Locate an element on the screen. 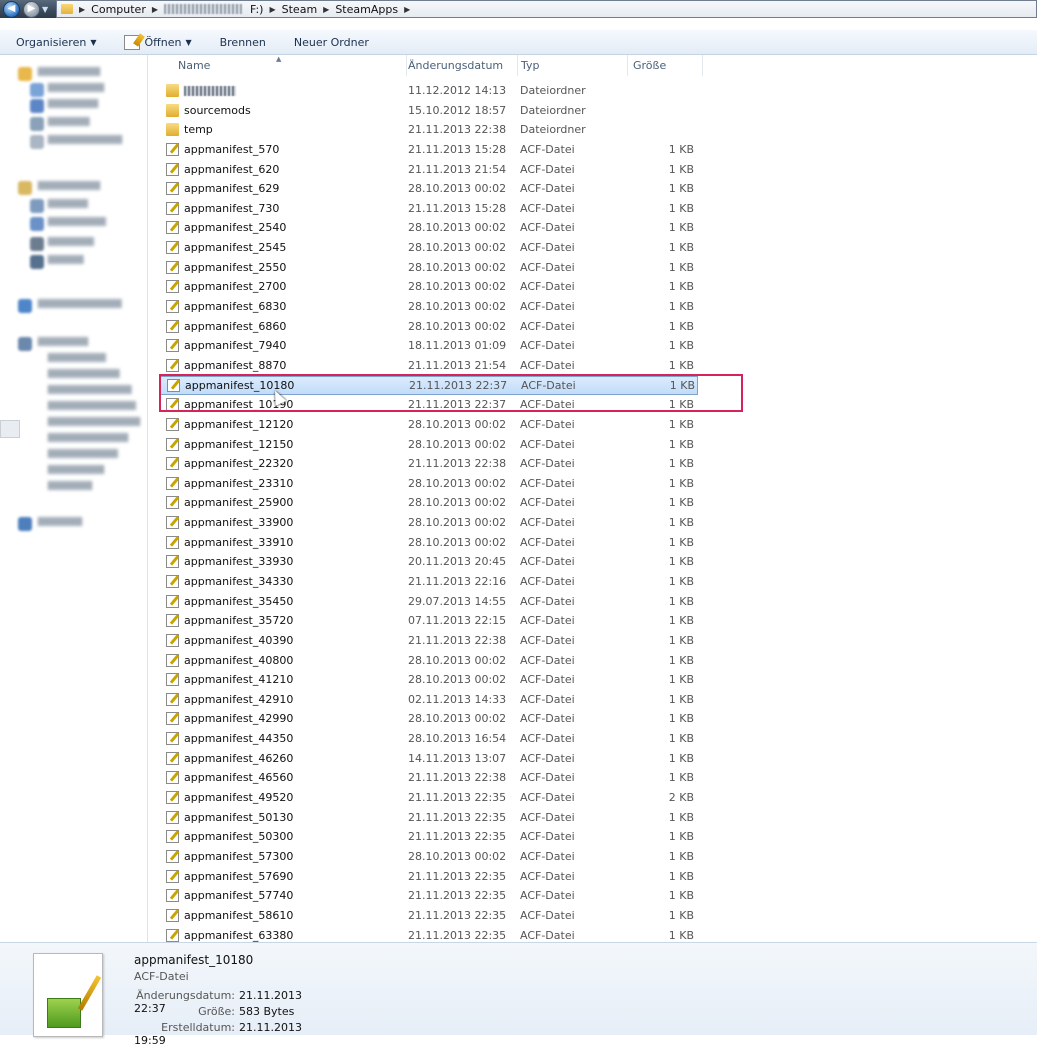 The width and height of the screenshot is (1037, 1047). file-date: 11.12.2012 14:13 is located at coordinates (457, 90).